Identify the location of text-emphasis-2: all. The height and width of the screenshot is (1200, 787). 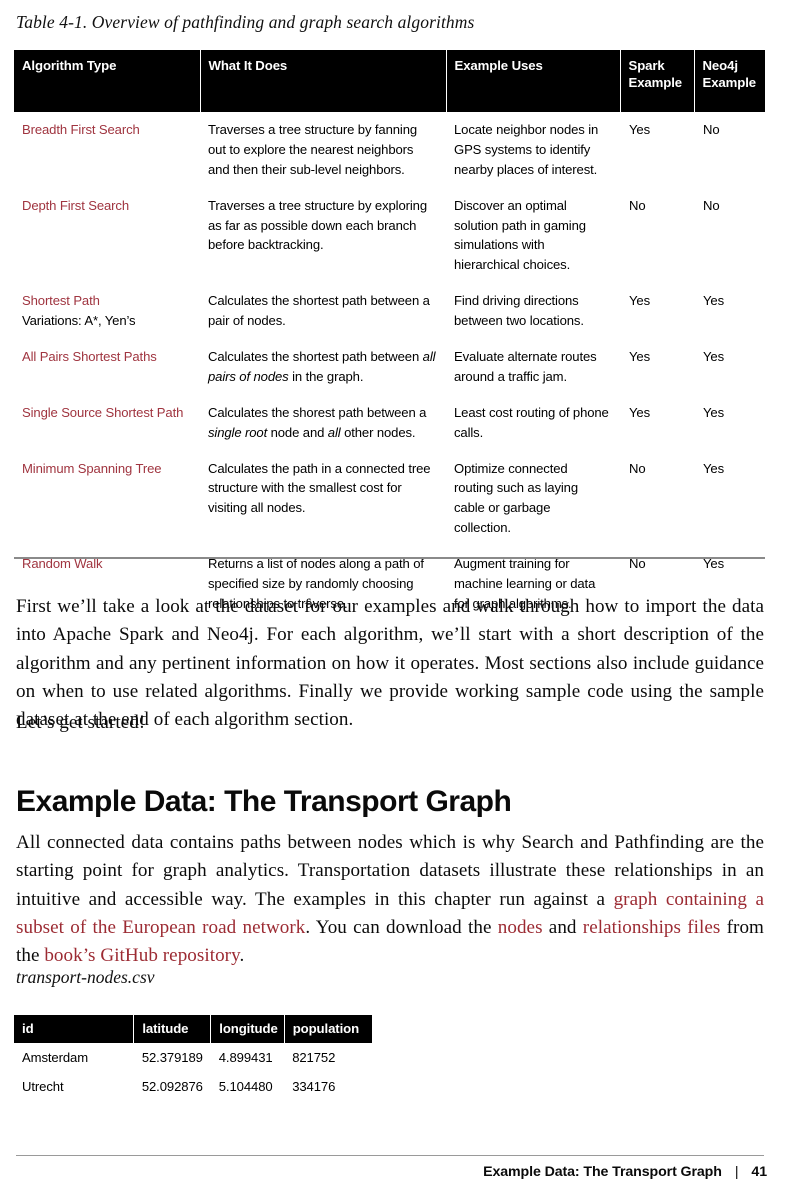
(334, 432).